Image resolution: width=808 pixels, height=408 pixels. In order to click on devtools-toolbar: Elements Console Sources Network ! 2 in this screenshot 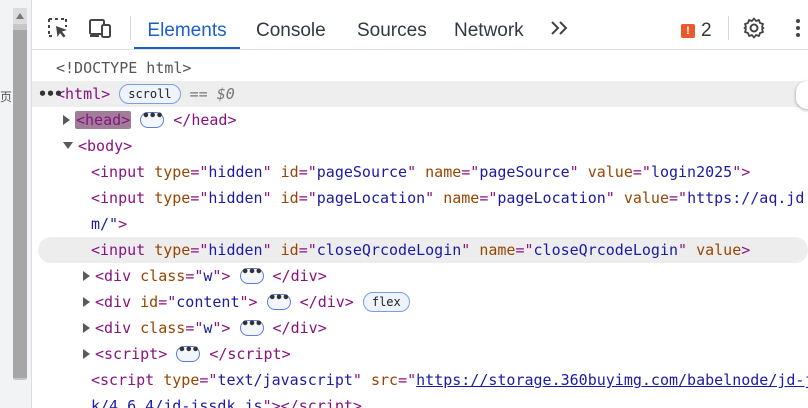, I will do `click(420, 25)`.